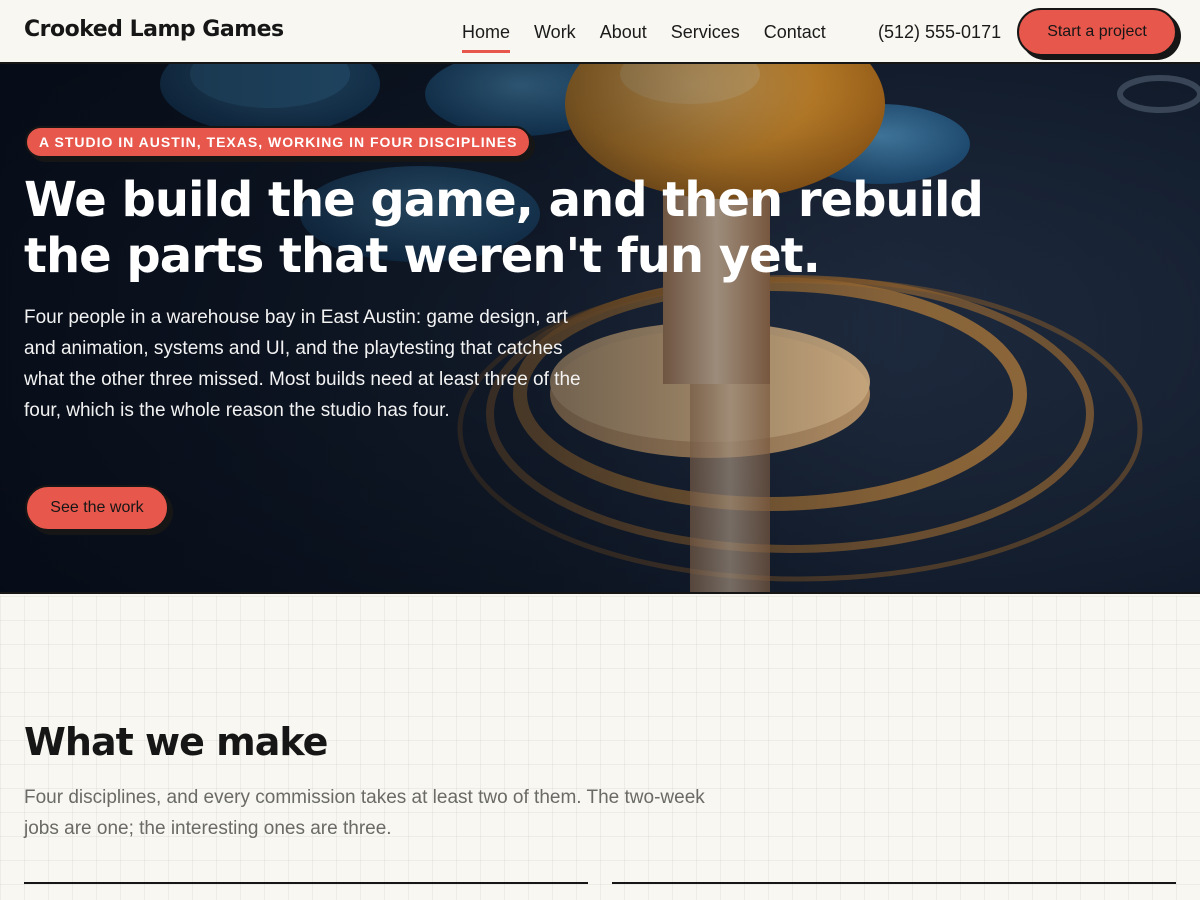 This screenshot has width=1200, height=900. What do you see at coordinates (1097, 32) in the screenshot?
I see `start-project-button: Start a project` at bounding box center [1097, 32].